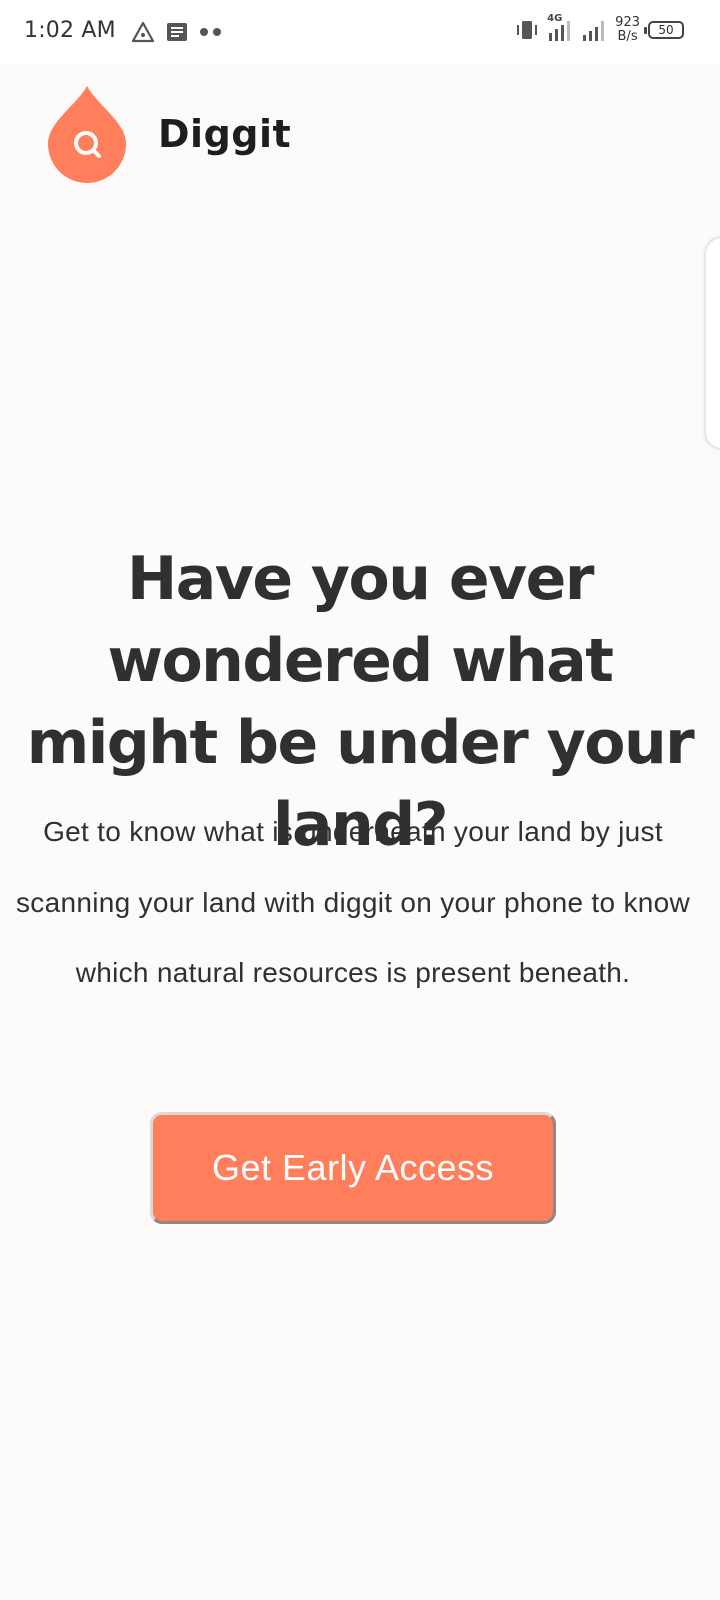 The image size is (720, 1600). I want to click on net-speed: 923 B/s, so click(627, 30).